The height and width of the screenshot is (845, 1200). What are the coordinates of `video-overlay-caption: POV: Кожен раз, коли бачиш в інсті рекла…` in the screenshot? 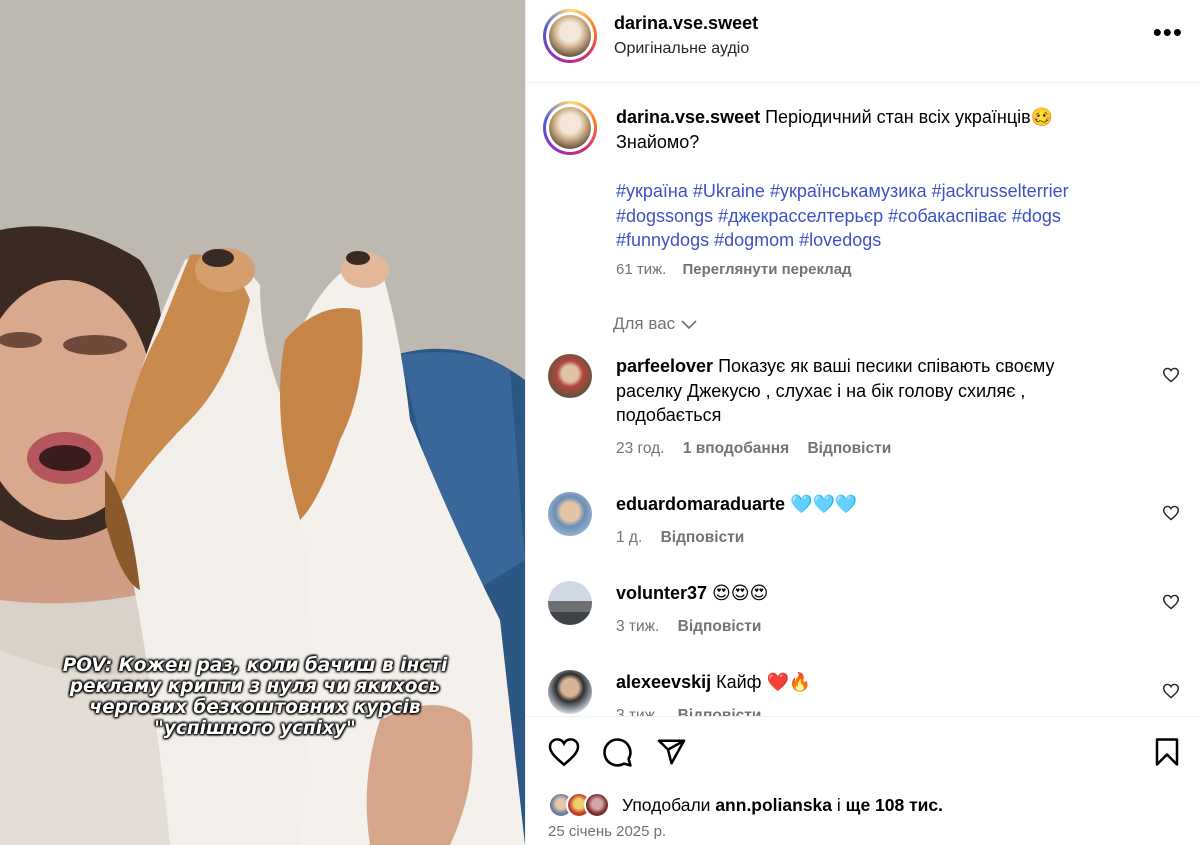 It's located at (255, 697).